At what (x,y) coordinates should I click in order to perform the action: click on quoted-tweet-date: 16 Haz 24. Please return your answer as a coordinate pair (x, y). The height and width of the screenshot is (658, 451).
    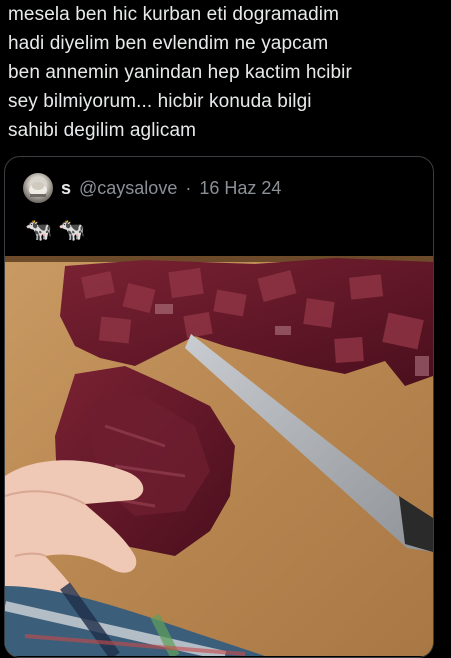
    Looking at the image, I should click on (240, 188).